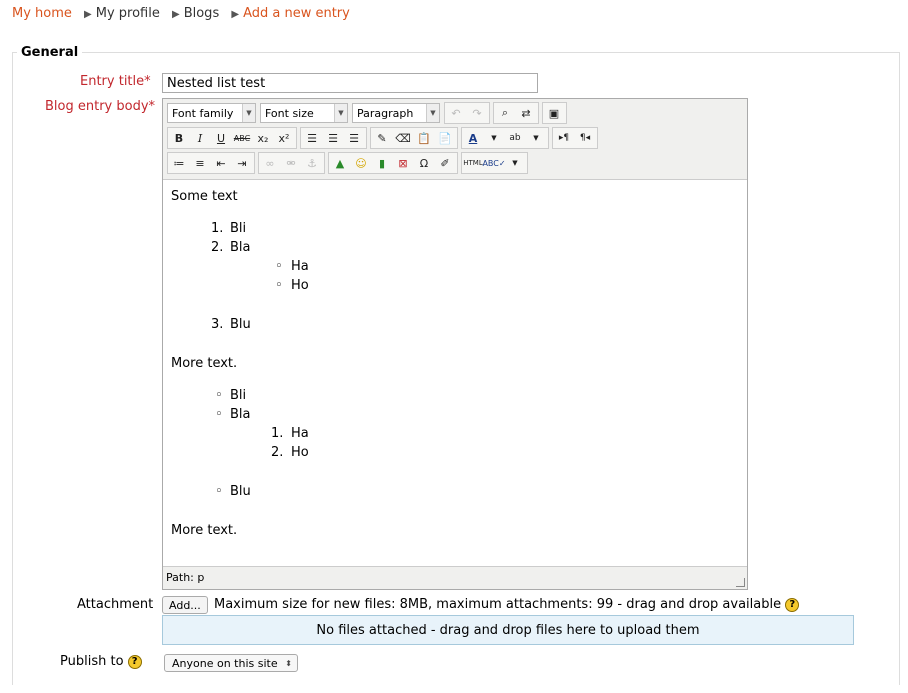 Image resolution: width=908 pixels, height=693 pixels. What do you see at coordinates (128, 13) in the screenshot?
I see `breadcrumb-profile-link: My profile` at bounding box center [128, 13].